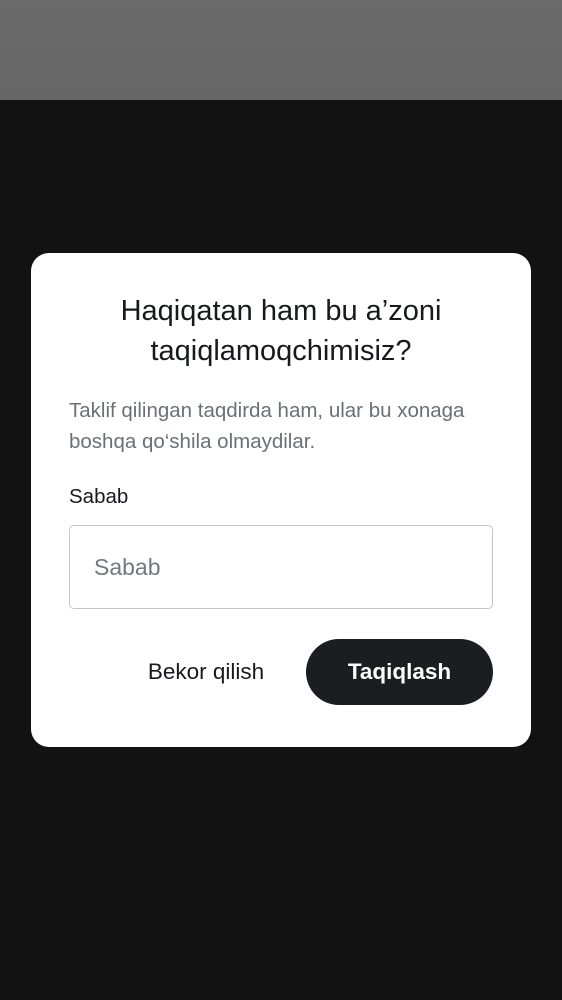 This screenshot has width=562, height=1000. Describe the element at coordinates (281, 567) in the screenshot. I see `reason-input` at that location.